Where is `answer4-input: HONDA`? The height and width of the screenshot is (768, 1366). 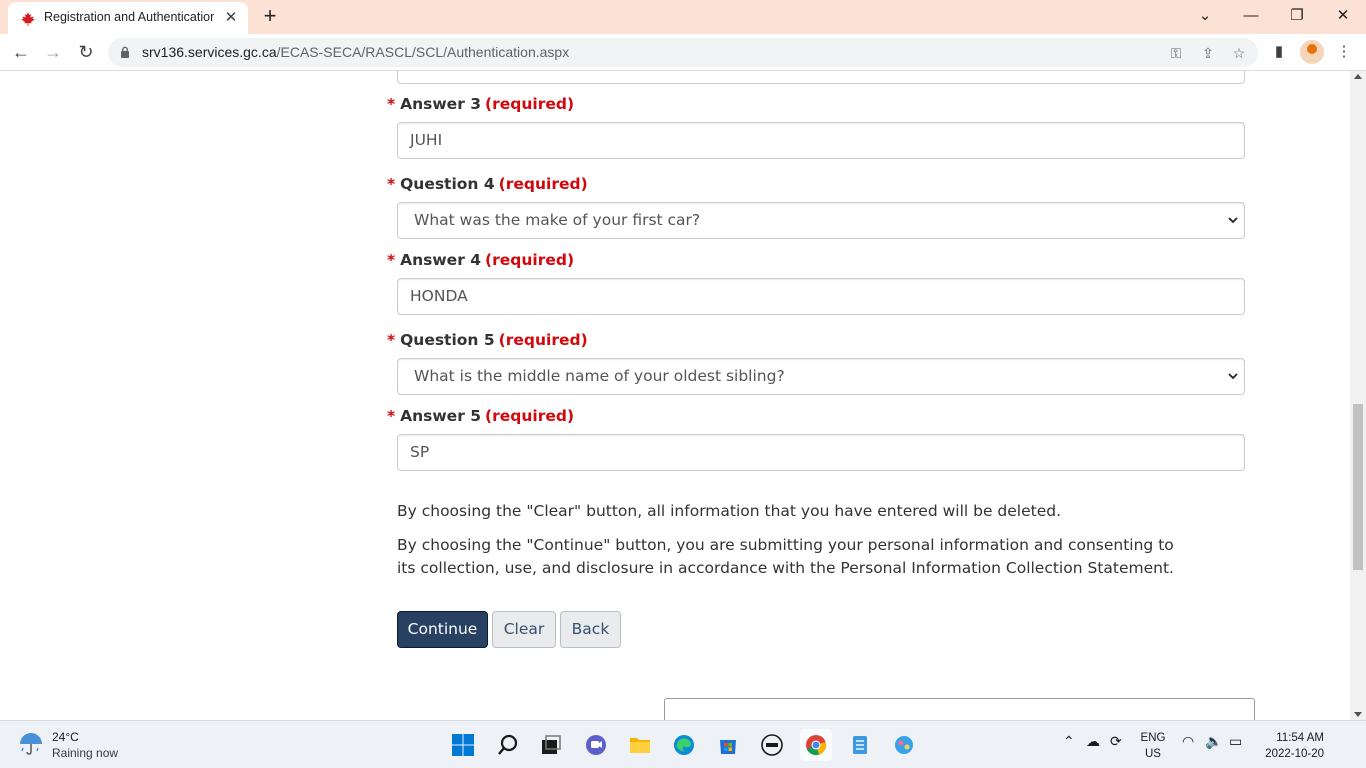
answer4-input: HONDA is located at coordinates (821, 296).